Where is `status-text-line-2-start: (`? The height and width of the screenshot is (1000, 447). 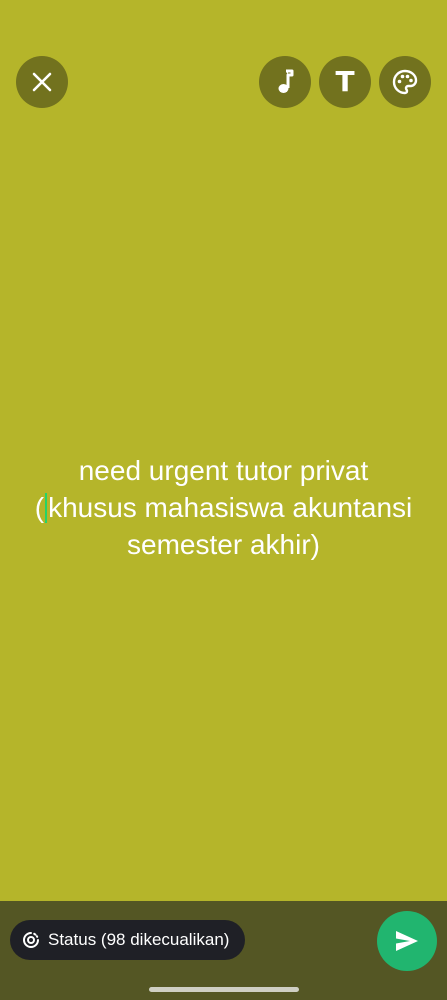 status-text-line-2-start: ( is located at coordinates (39, 507).